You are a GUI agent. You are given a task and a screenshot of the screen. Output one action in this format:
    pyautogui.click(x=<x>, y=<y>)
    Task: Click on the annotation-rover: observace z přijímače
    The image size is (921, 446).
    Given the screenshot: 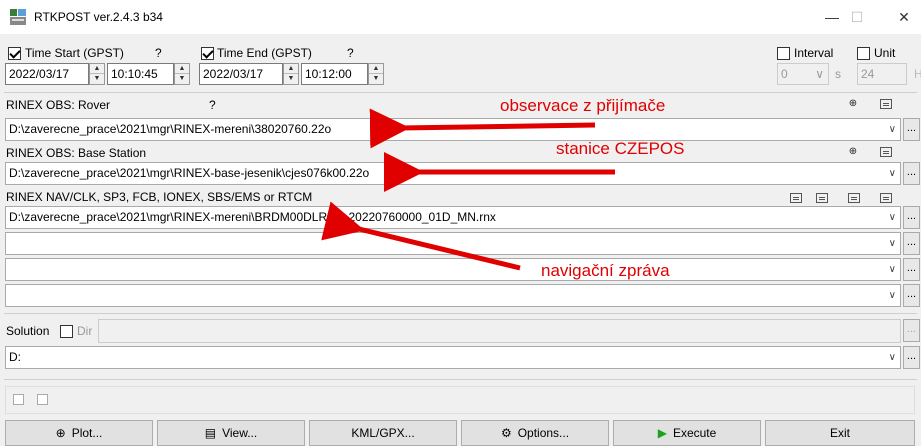 What is the action you would take?
    pyautogui.click(x=583, y=105)
    